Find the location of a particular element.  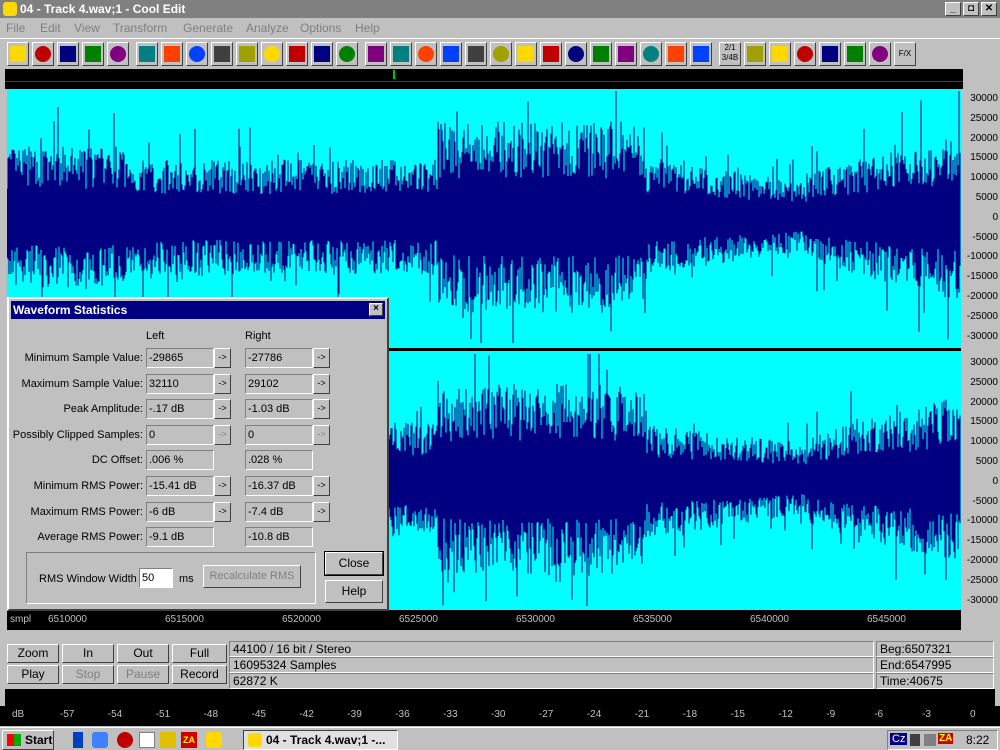

help-button: Help is located at coordinates (354, 591).